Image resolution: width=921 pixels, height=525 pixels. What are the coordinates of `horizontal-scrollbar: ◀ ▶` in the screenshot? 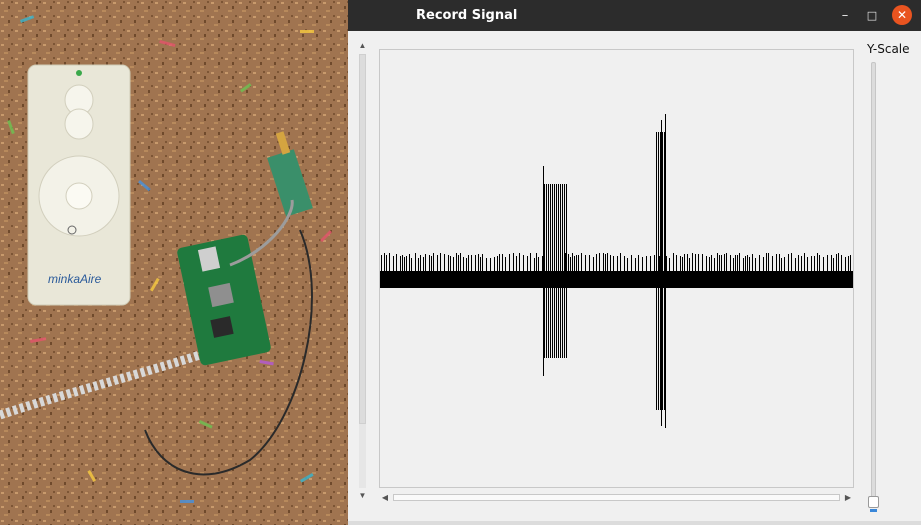 It's located at (616, 497).